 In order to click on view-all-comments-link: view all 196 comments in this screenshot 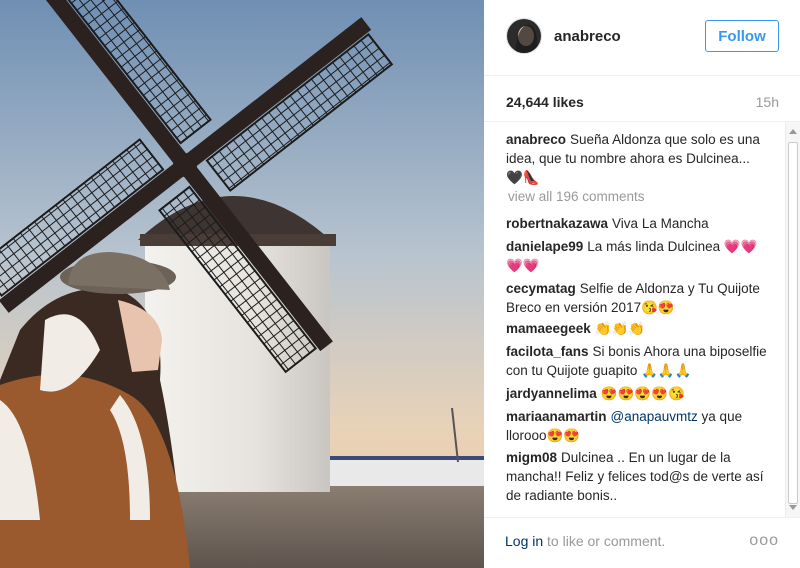, I will do `click(576, 196)`.